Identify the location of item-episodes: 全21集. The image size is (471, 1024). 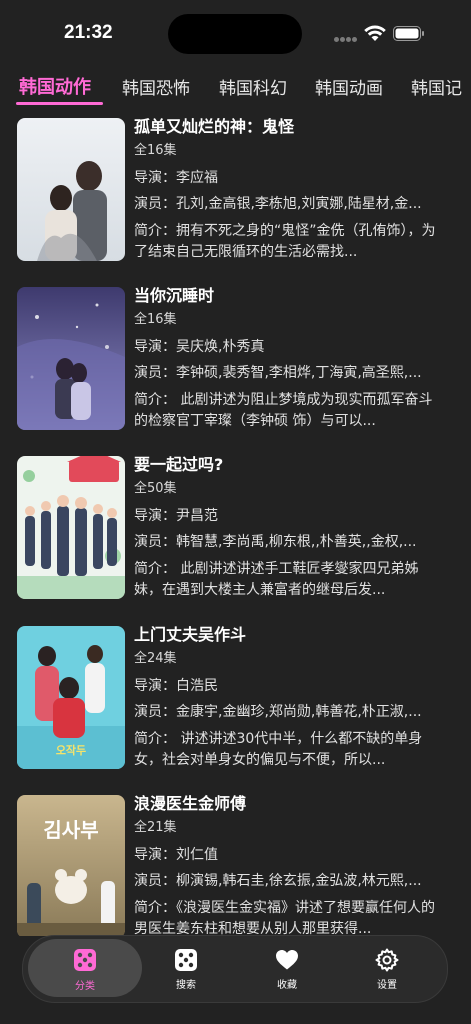
(155, 827).